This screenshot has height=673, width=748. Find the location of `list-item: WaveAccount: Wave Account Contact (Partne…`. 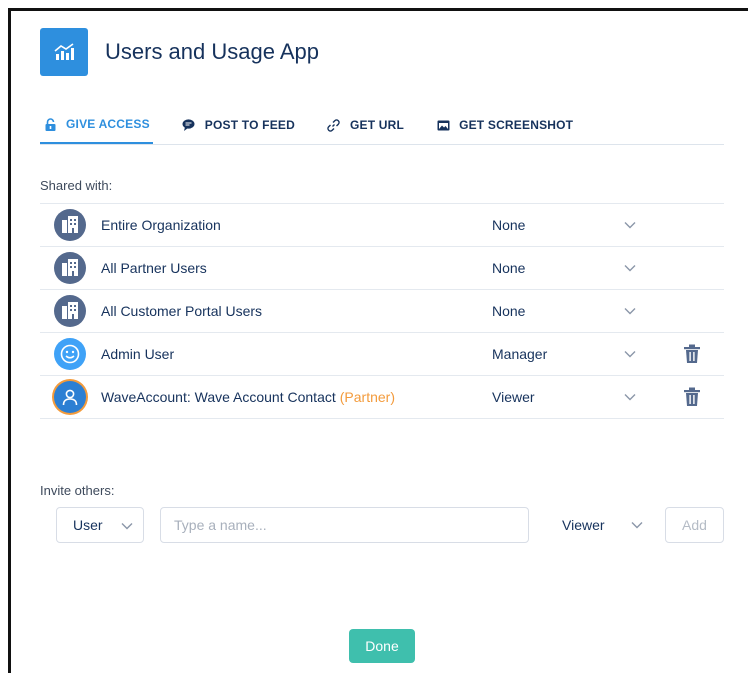

list-item: WaveAccount: Wave Account Contact (Partne… is located at coordinates (382, 397).